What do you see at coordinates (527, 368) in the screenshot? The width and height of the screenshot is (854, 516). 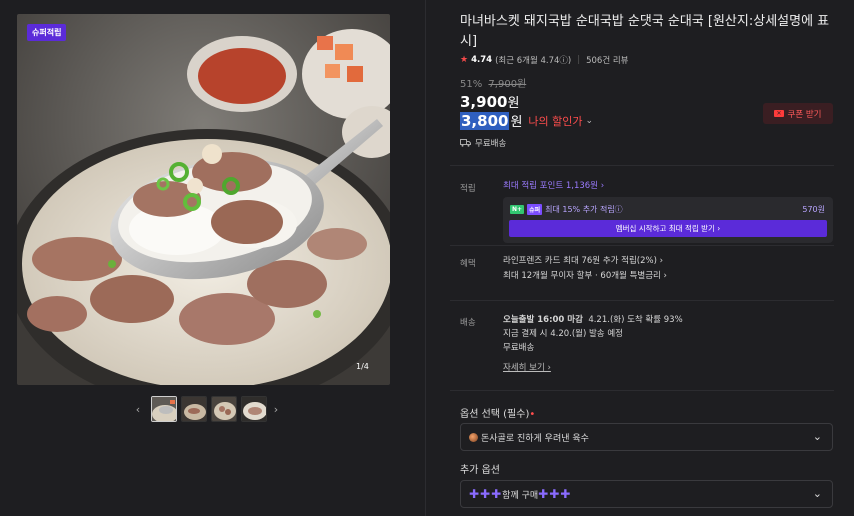 I see `delivery-detail-link: 자세히 보기 ›` at bounding box center [527, 368].